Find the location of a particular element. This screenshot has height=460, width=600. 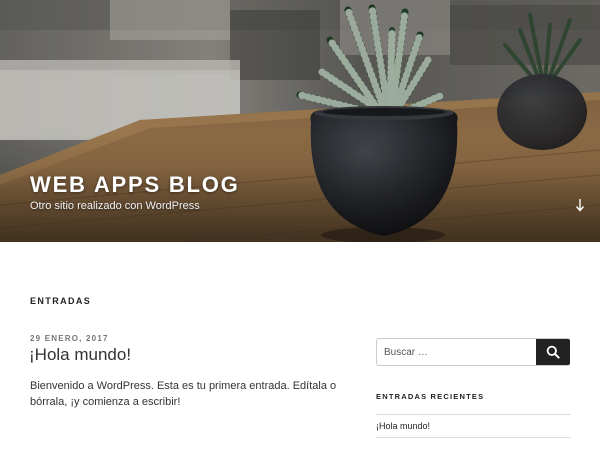

page-title: ENTRADAS is located at coordinates (61, 301).